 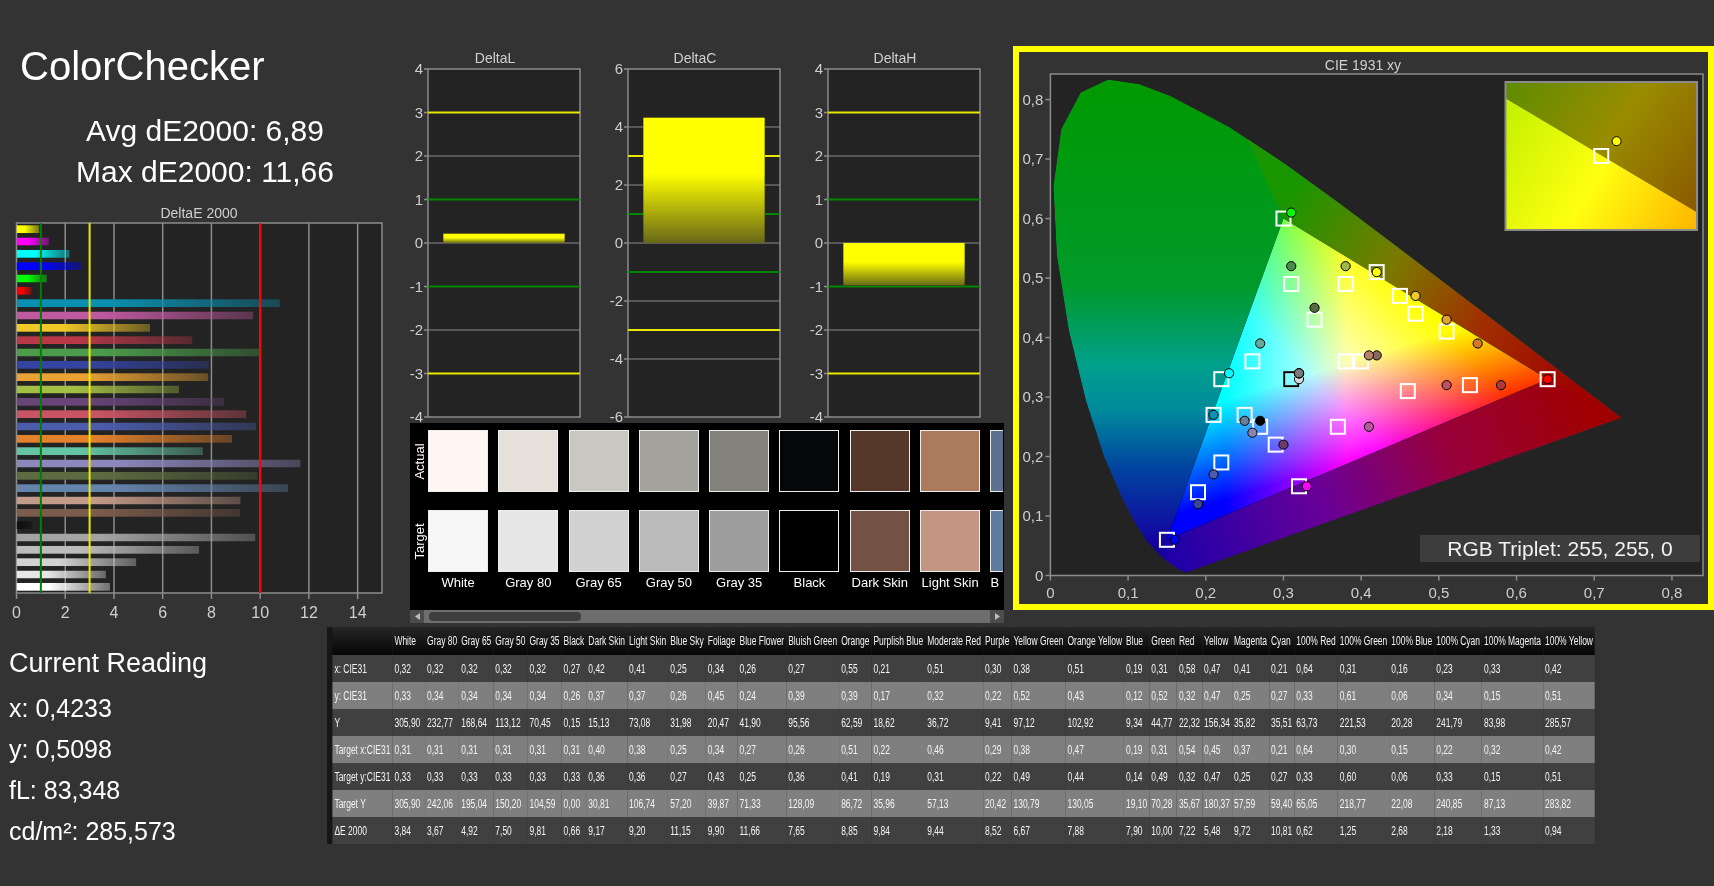 I want to click on chart-title: CIE 1931 xy, so click(x=1363, y=65).